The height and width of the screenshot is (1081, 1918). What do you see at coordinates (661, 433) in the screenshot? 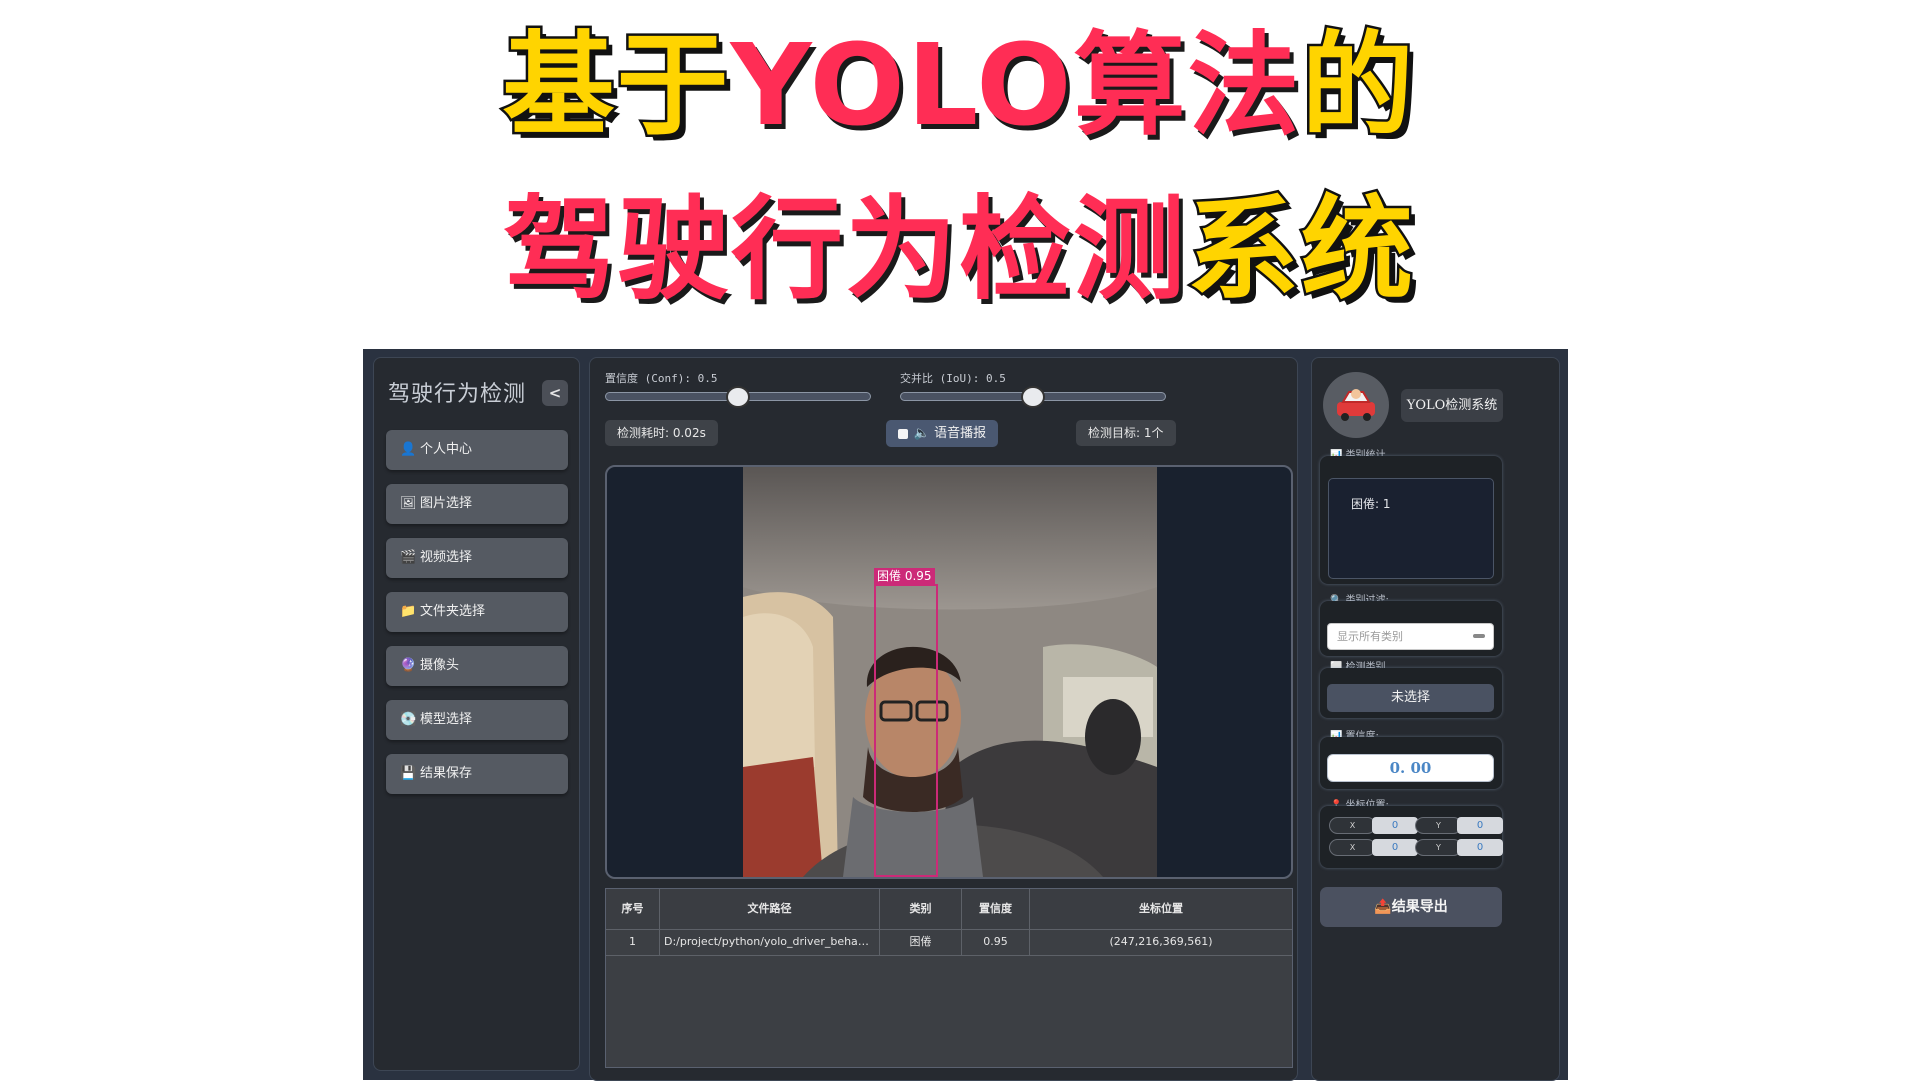
I see `detect-time-chip: 检测耗时: 0.02s` at bounding box center [661, 433].